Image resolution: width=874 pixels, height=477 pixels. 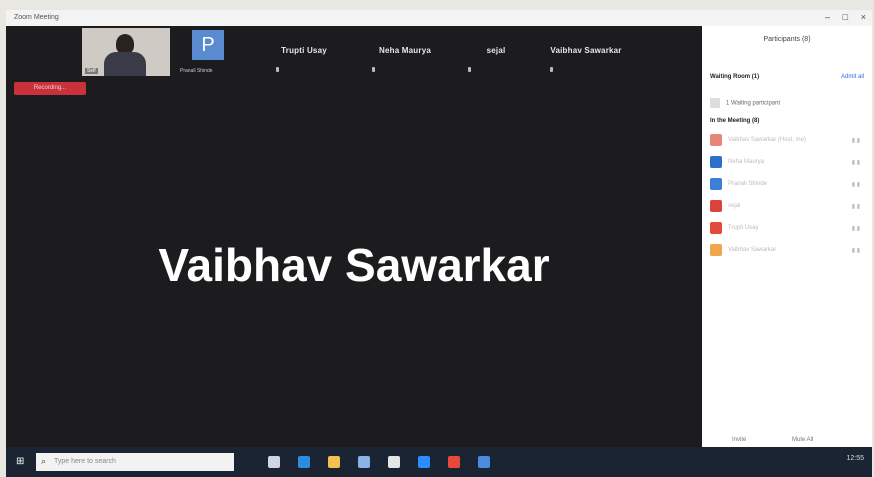 I want to click on participant-name: Vaibhav Sawarkar, so click(x=752, y=250).